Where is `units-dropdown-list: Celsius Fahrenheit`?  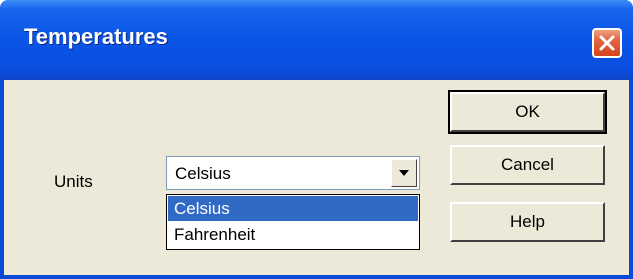 units-dropdown-list: Celsius Fahrenheit is located at coordinates (293, 222).